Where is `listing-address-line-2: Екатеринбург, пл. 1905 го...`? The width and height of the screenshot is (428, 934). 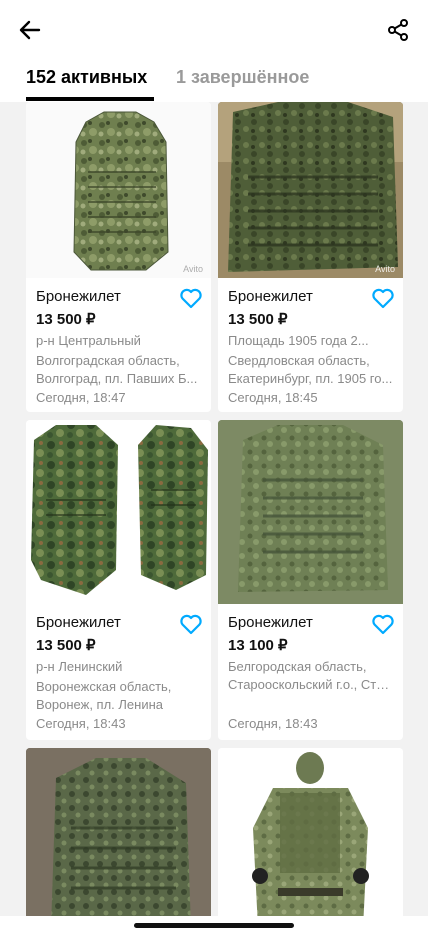
listing-address-line-2: Екатеринбург, пл. 1905 го... is located at coordinates (310, 378).